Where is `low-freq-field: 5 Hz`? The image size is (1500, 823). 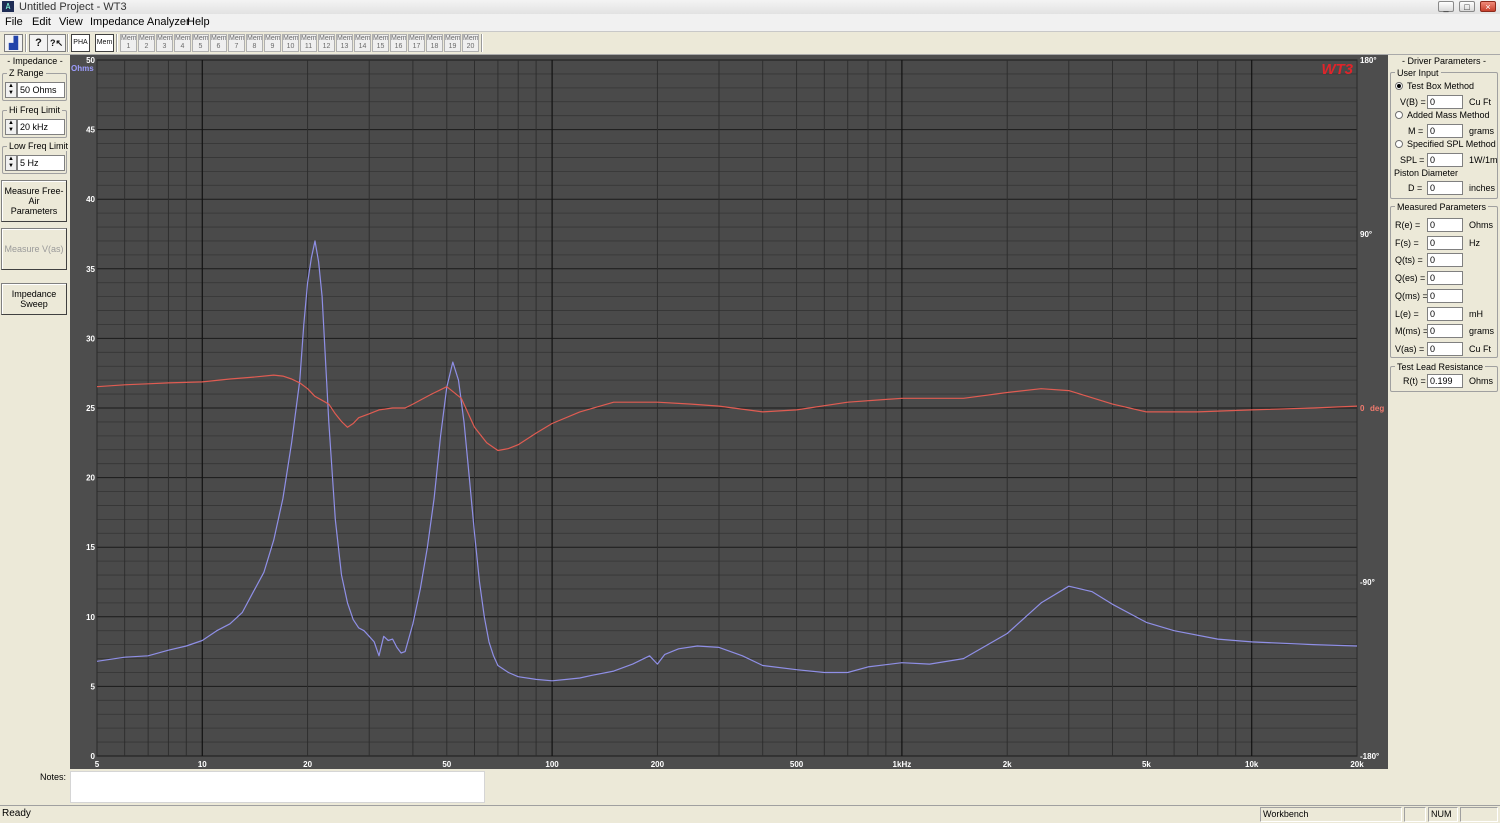 low-freq-field: 5 Hz is located at coordinates (41, 163).